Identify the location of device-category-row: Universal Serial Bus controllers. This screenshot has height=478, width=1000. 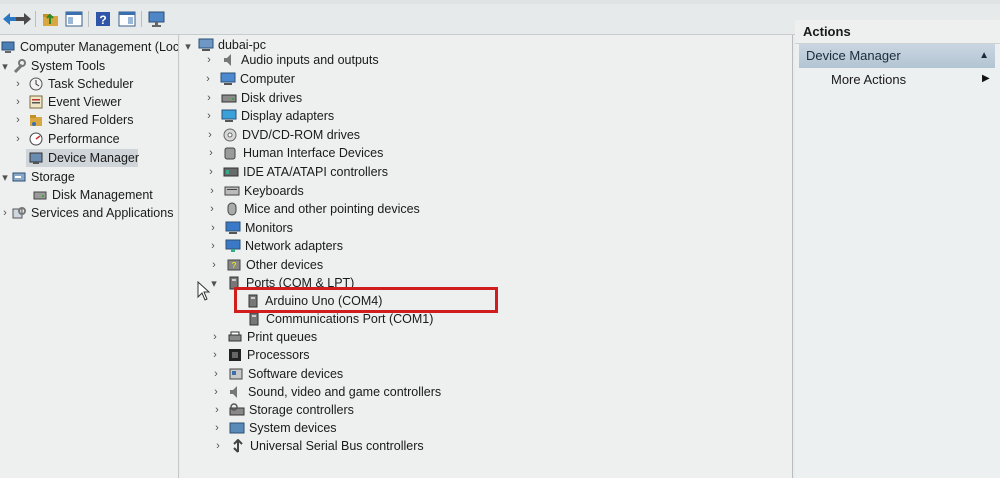
(327, 446).